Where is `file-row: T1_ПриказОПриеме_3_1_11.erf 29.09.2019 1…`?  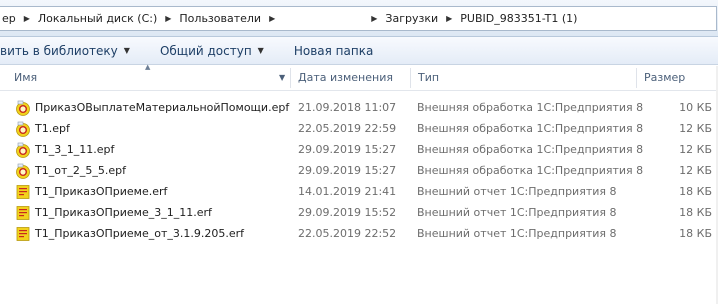
file-row: T1_ПриказОПриеме_3_1_11.erf 29.09.2019 1… is located at coordinates (359, 212).